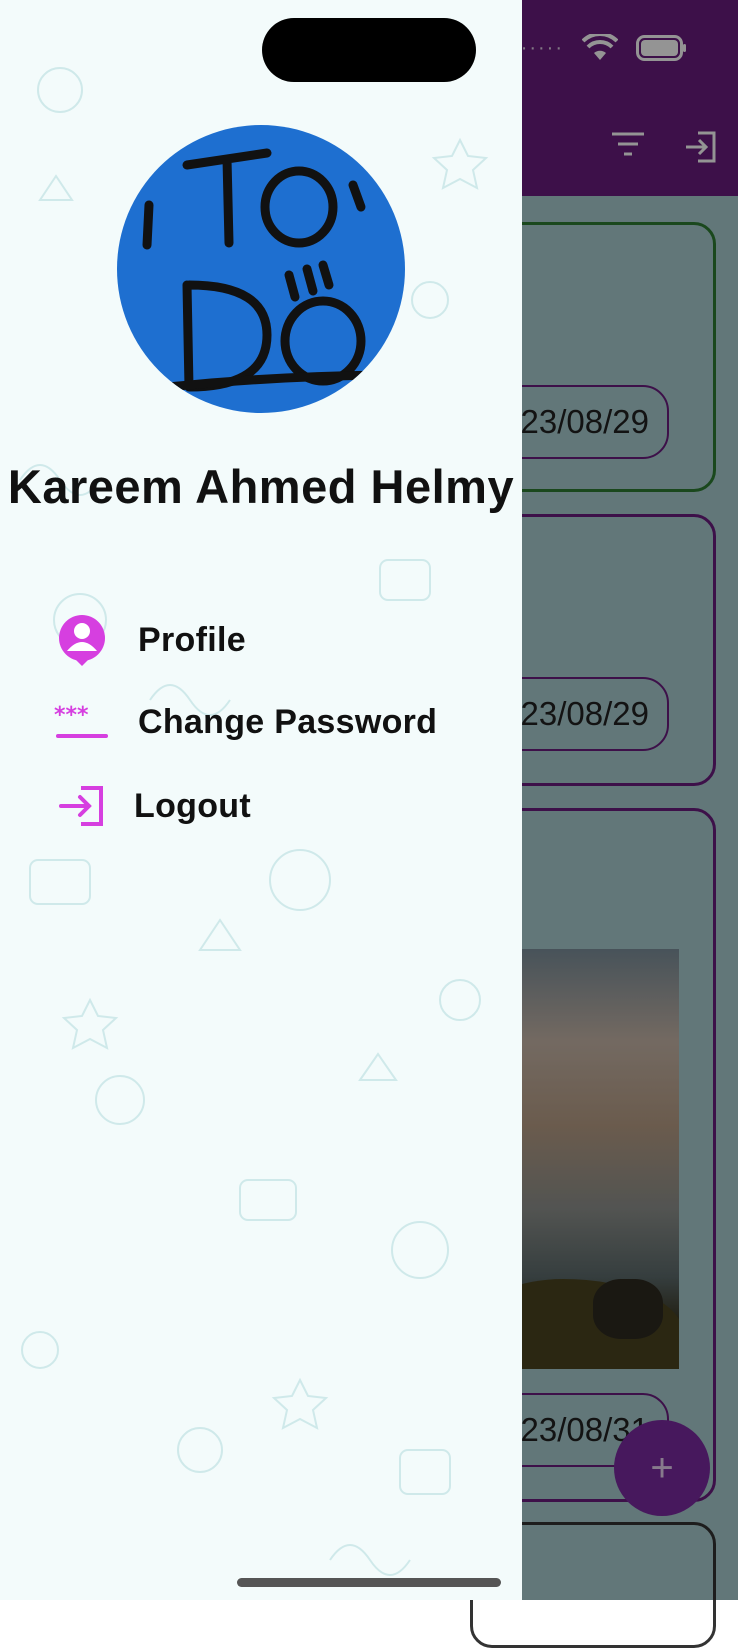  What do you see at coordinates (369, 50) in the screenshot?
I see `camera-notch` at bounding box center [369, 50].